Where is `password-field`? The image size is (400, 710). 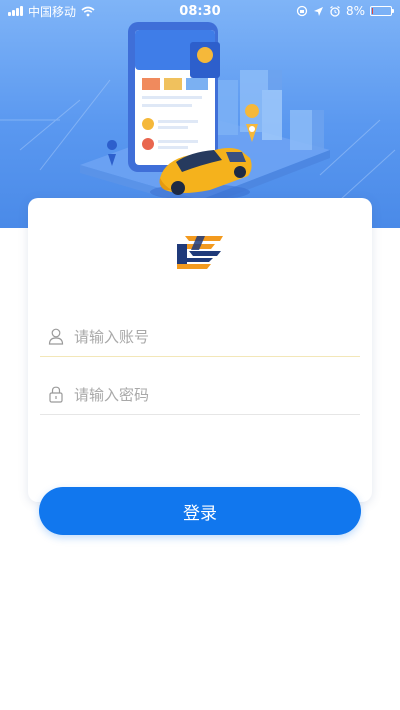 password-field is located at coordinates (200, 395).